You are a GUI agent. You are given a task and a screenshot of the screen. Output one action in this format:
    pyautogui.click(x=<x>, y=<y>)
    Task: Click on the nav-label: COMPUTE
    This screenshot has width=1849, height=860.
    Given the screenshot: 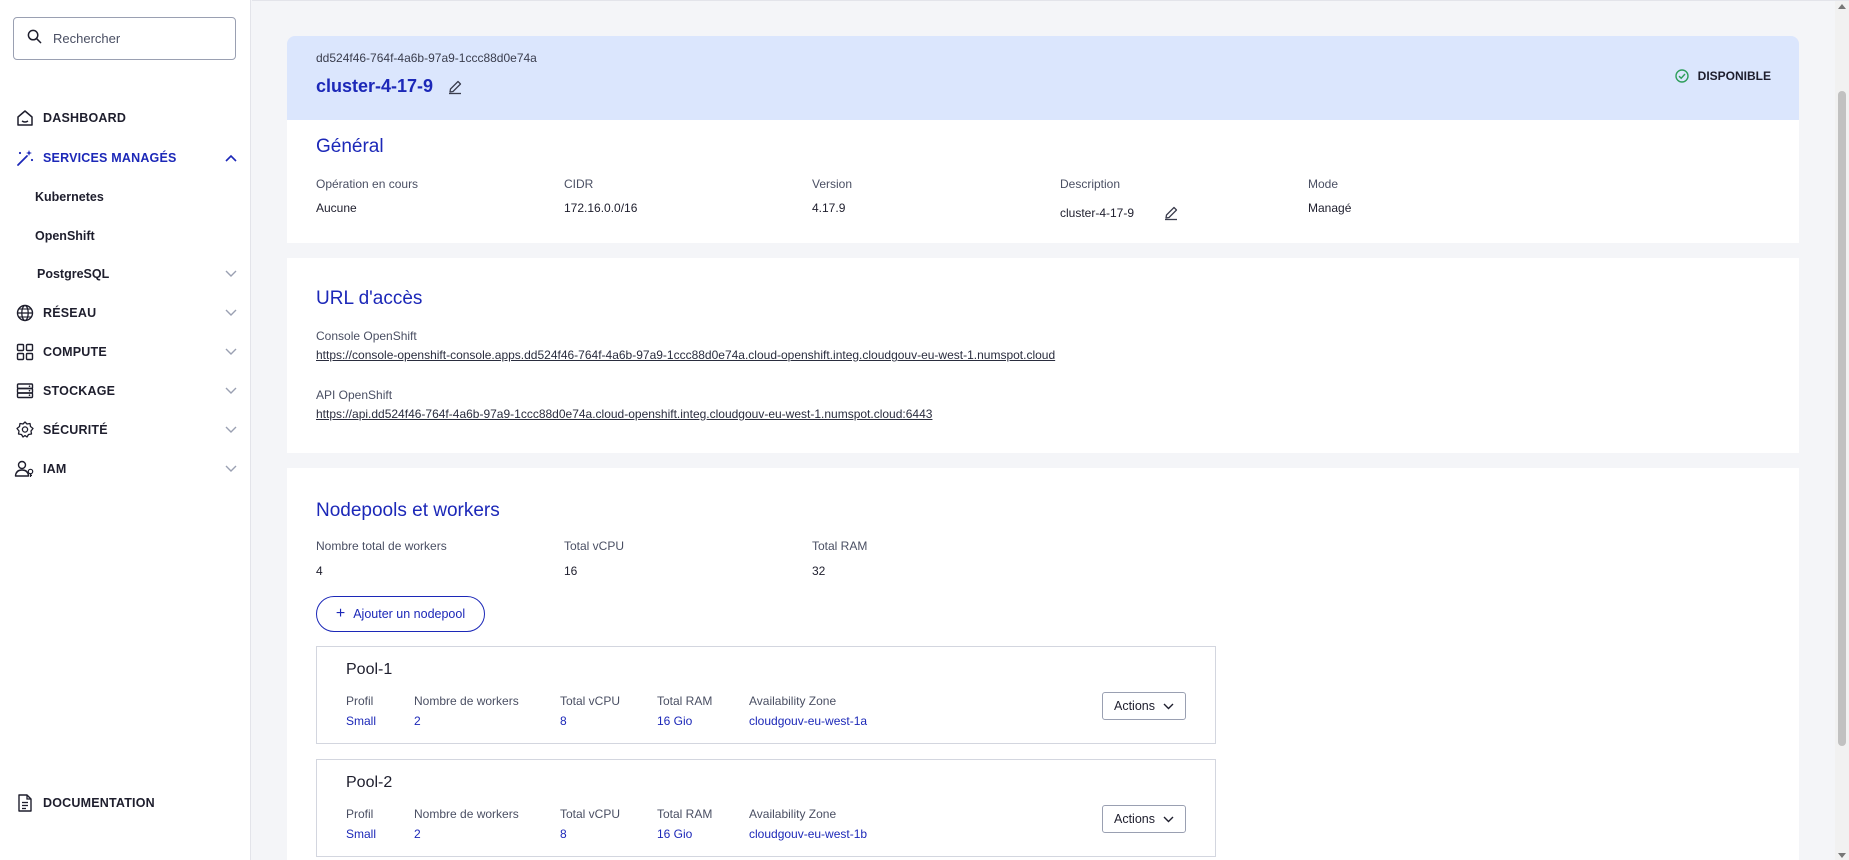 What is the action you would take?
    pyautogui.click(x=75, y=352)
    